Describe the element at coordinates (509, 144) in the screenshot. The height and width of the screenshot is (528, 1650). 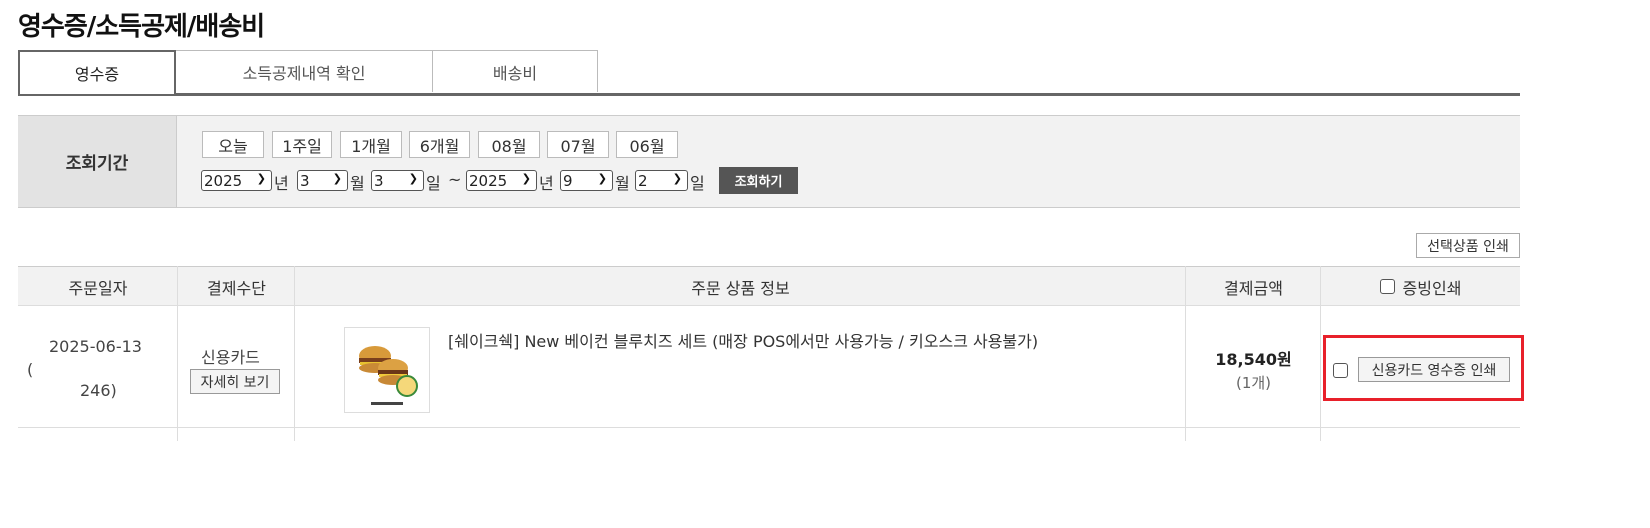
I see `quick-08-button: 08월` at that location.